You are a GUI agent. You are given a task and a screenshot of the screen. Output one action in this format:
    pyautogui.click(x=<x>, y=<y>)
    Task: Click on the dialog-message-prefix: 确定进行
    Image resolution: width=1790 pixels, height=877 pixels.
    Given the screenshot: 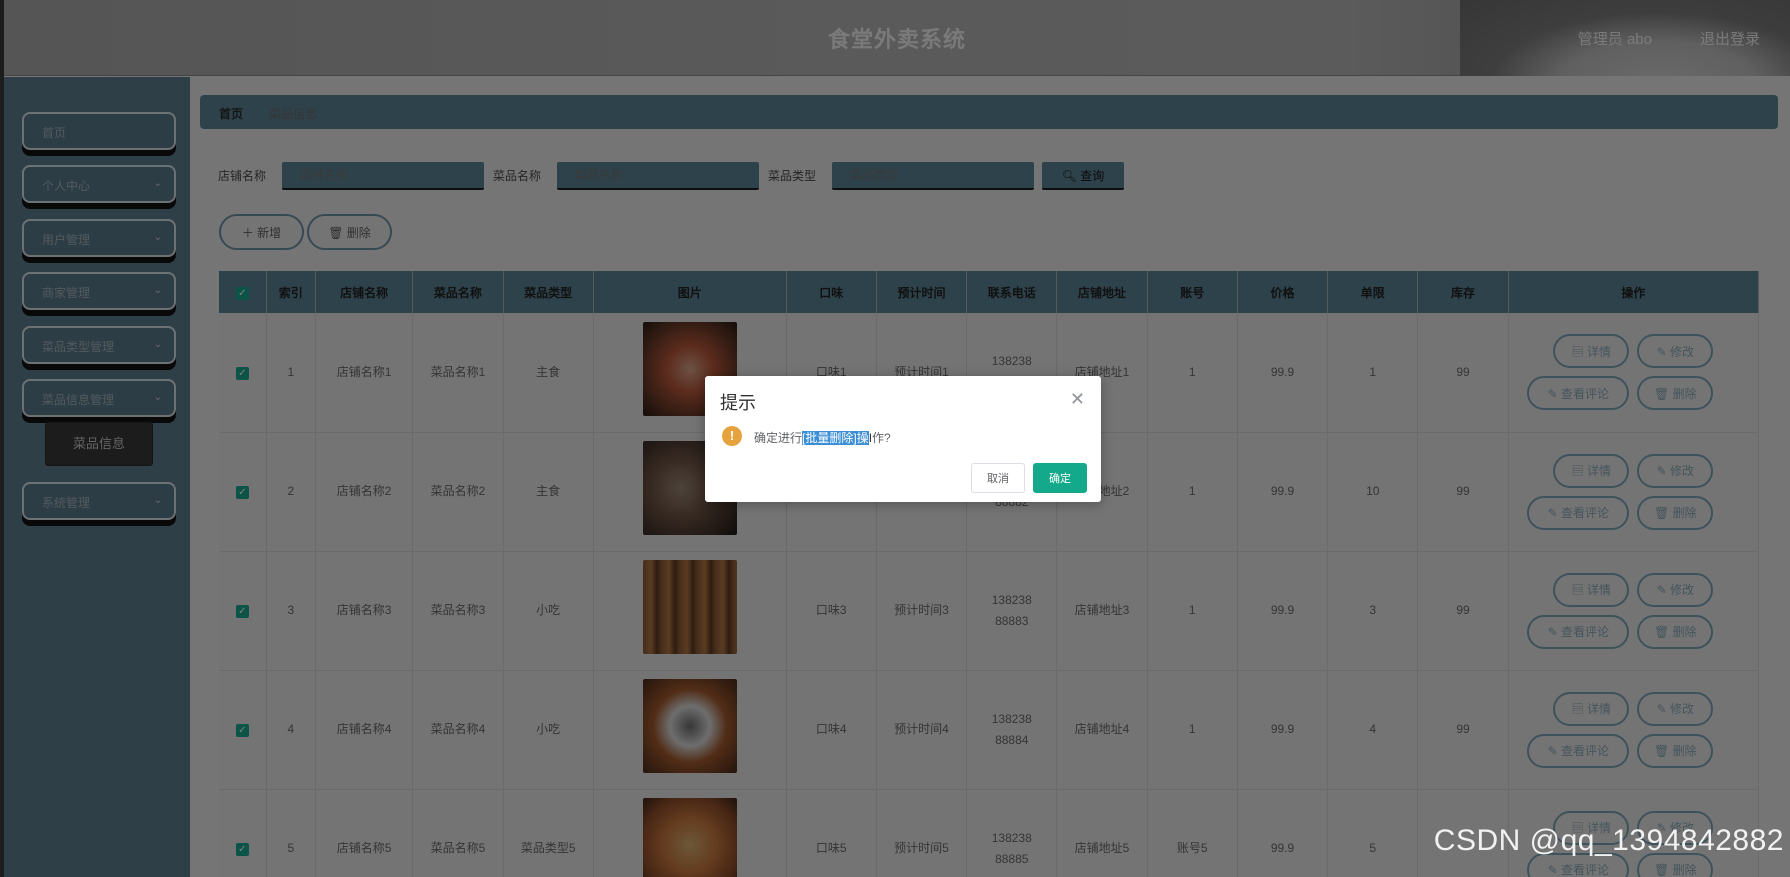 What is the action you would take?
    pyautogui.click(x=778, y=438)
    